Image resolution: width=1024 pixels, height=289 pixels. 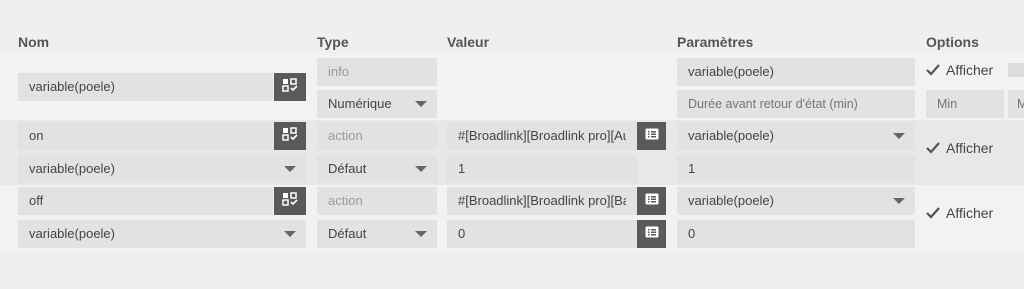 What do you see at coordinates (715, 42) in the screenshot?
I see `header-parametres: Paramètres` at bounding box center [715, 42].